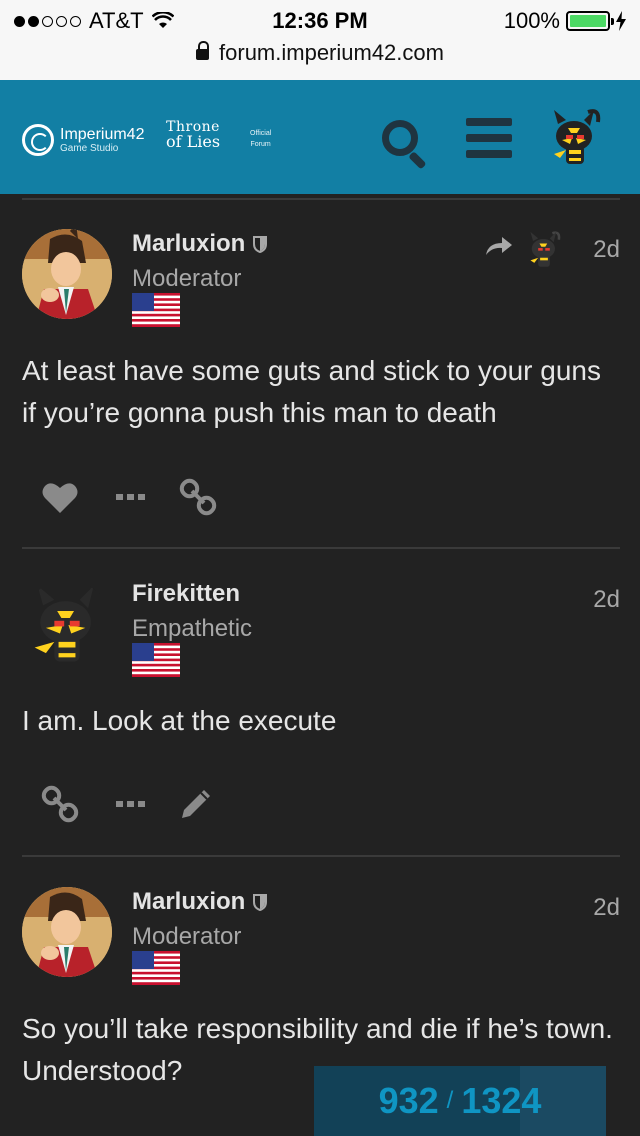  What do you see at coordinates (331, 52) in the screenshot?
I see `url-text: forum.imperium42.com` at bounding box center [331, 52].